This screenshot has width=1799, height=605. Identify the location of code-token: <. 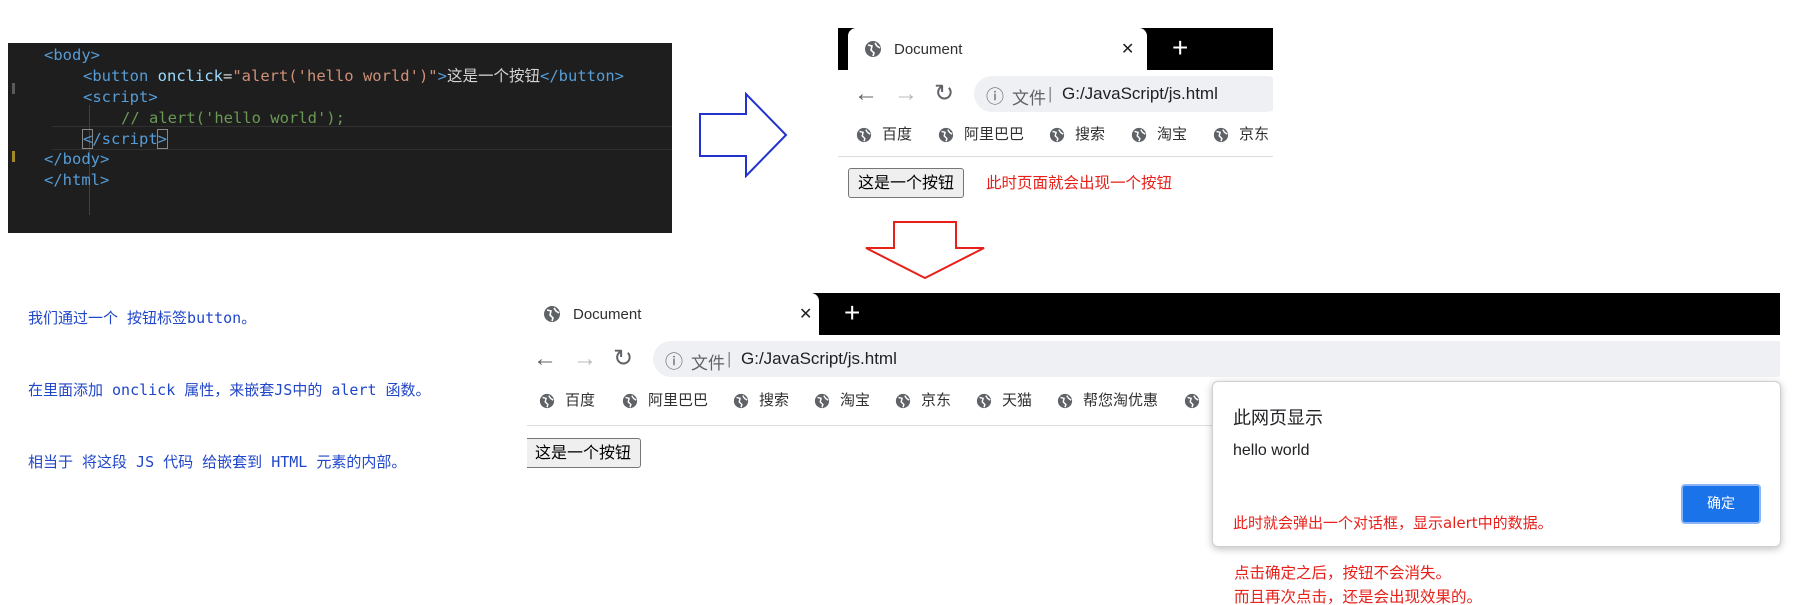
(87, 139).